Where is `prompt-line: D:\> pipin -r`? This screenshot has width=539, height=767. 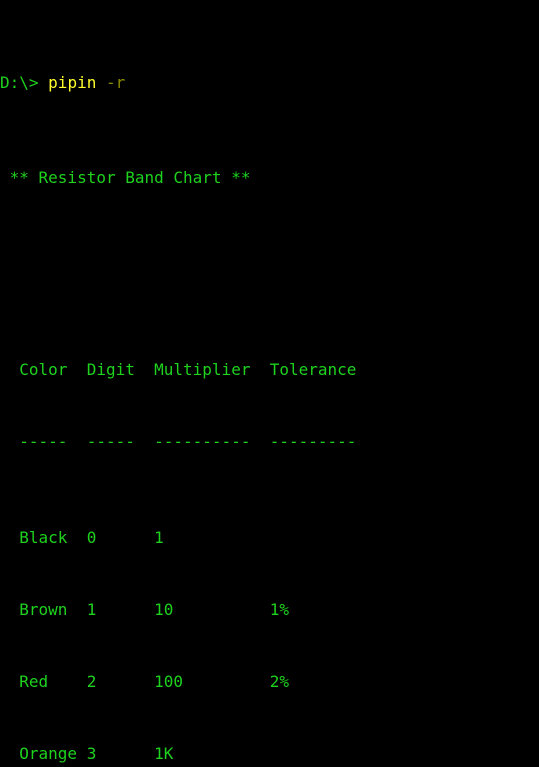 prompt-line: D:\> pipin -r is located at coordinates (269, 83).